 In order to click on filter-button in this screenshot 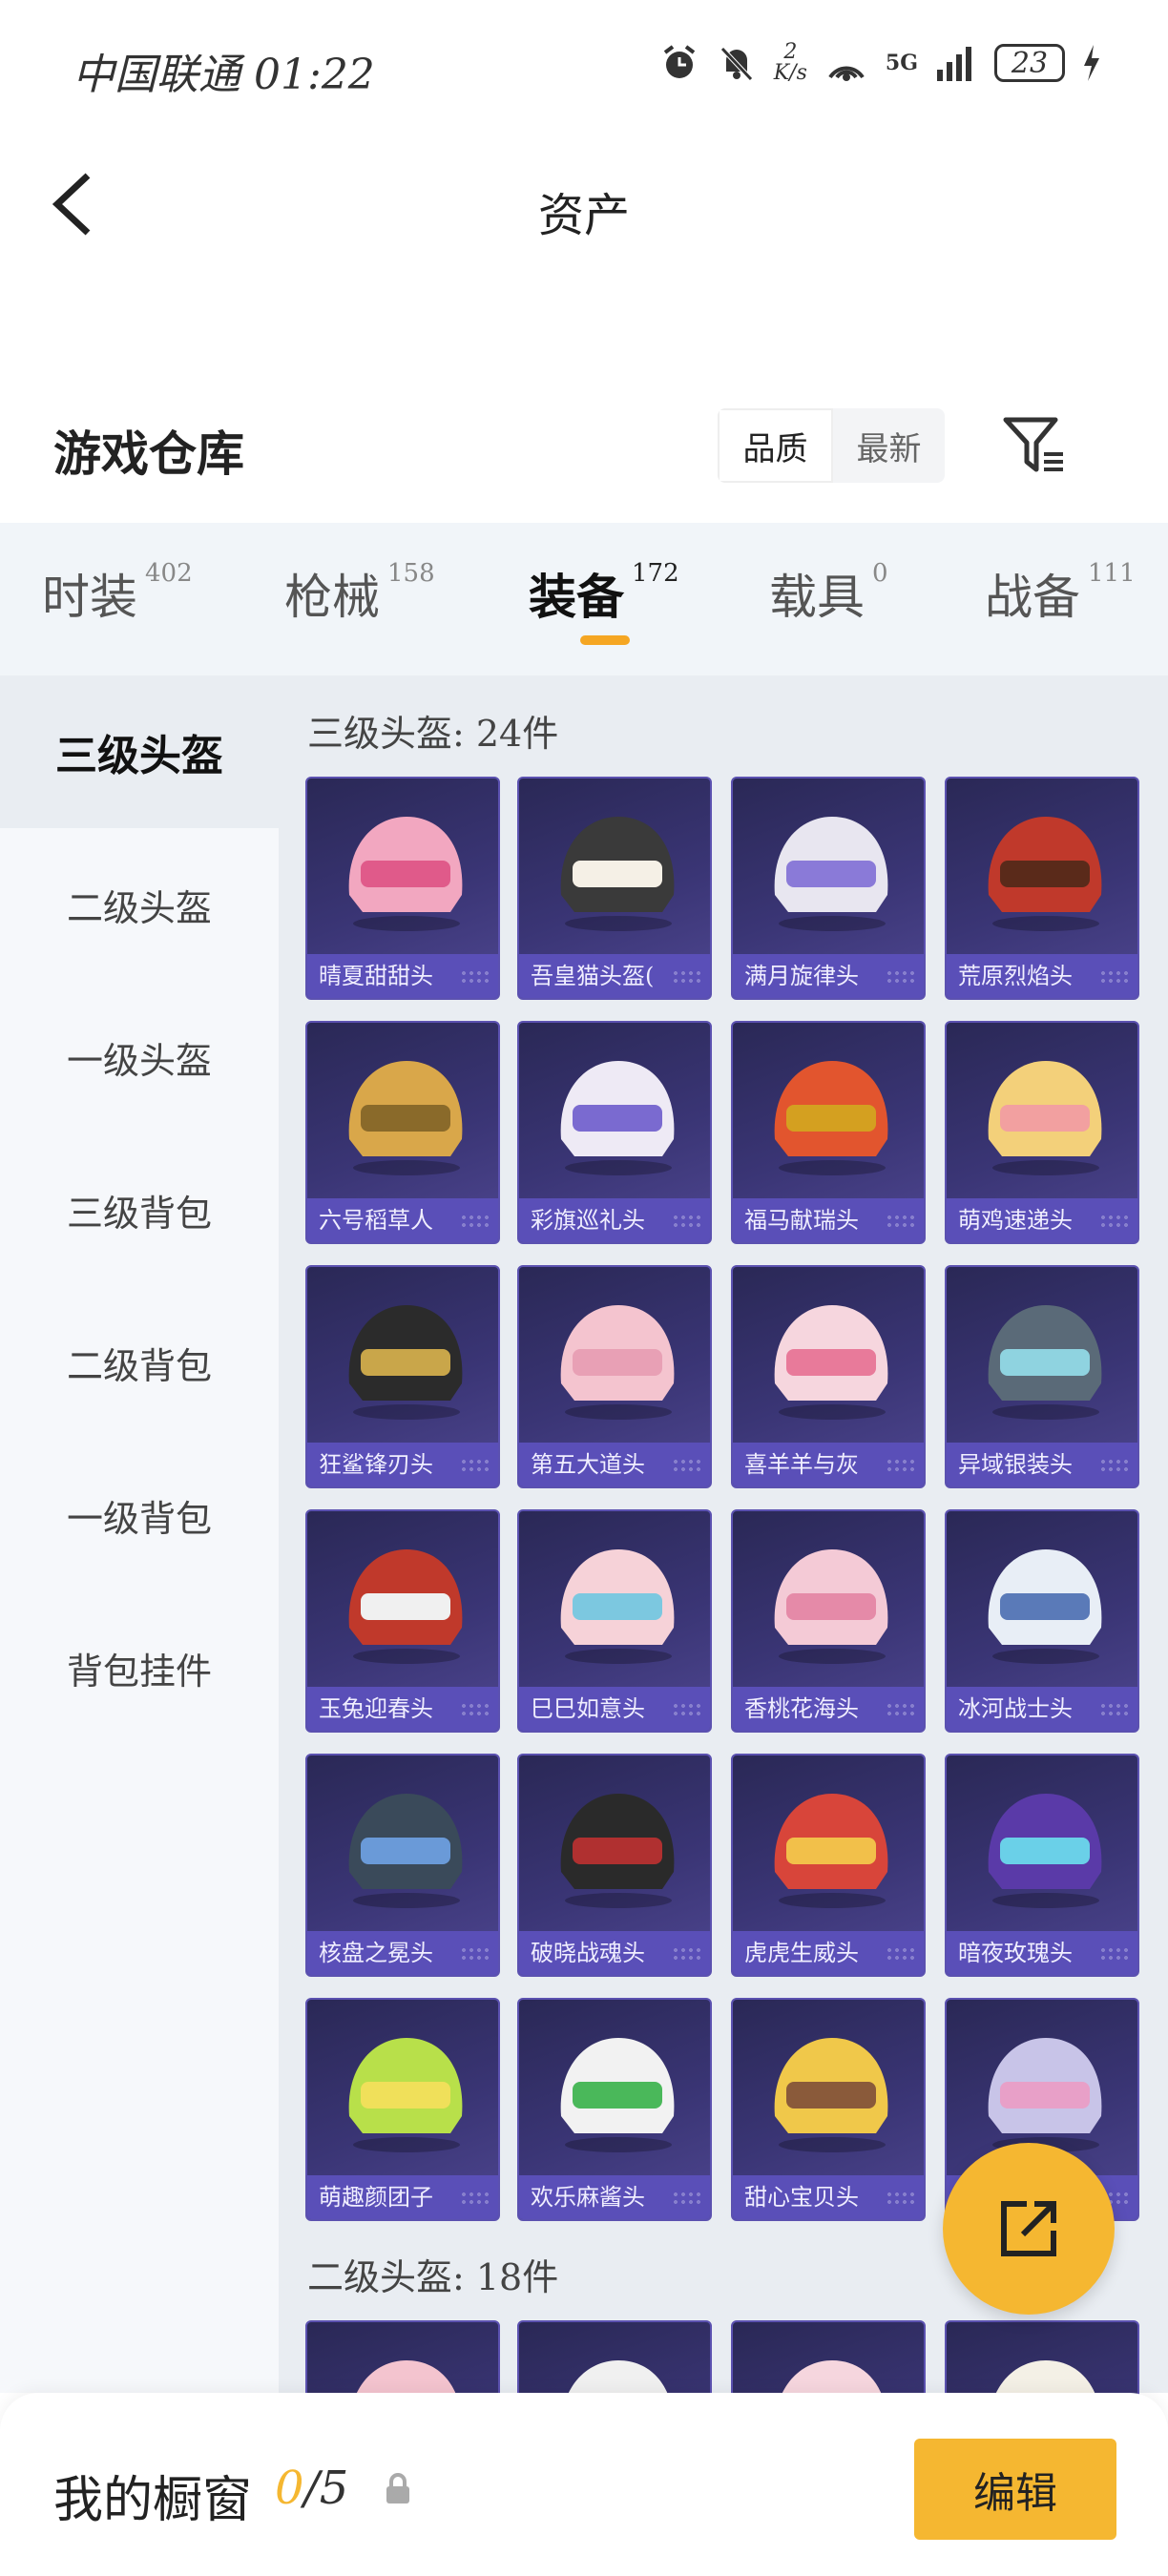, I will do `click(1035, 445)`.